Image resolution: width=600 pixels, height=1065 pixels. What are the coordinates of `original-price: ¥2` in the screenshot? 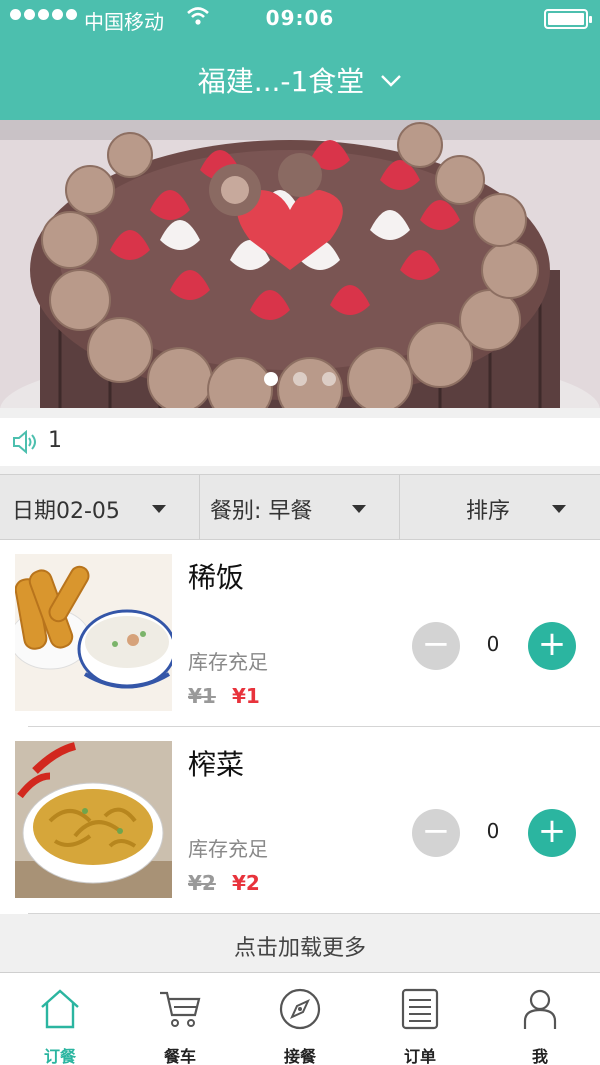 It's located at (202, 883).